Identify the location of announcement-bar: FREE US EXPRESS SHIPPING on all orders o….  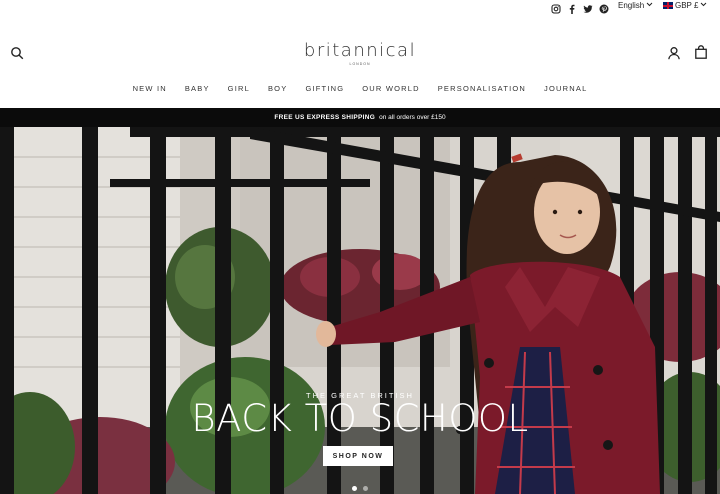
(360, 117).